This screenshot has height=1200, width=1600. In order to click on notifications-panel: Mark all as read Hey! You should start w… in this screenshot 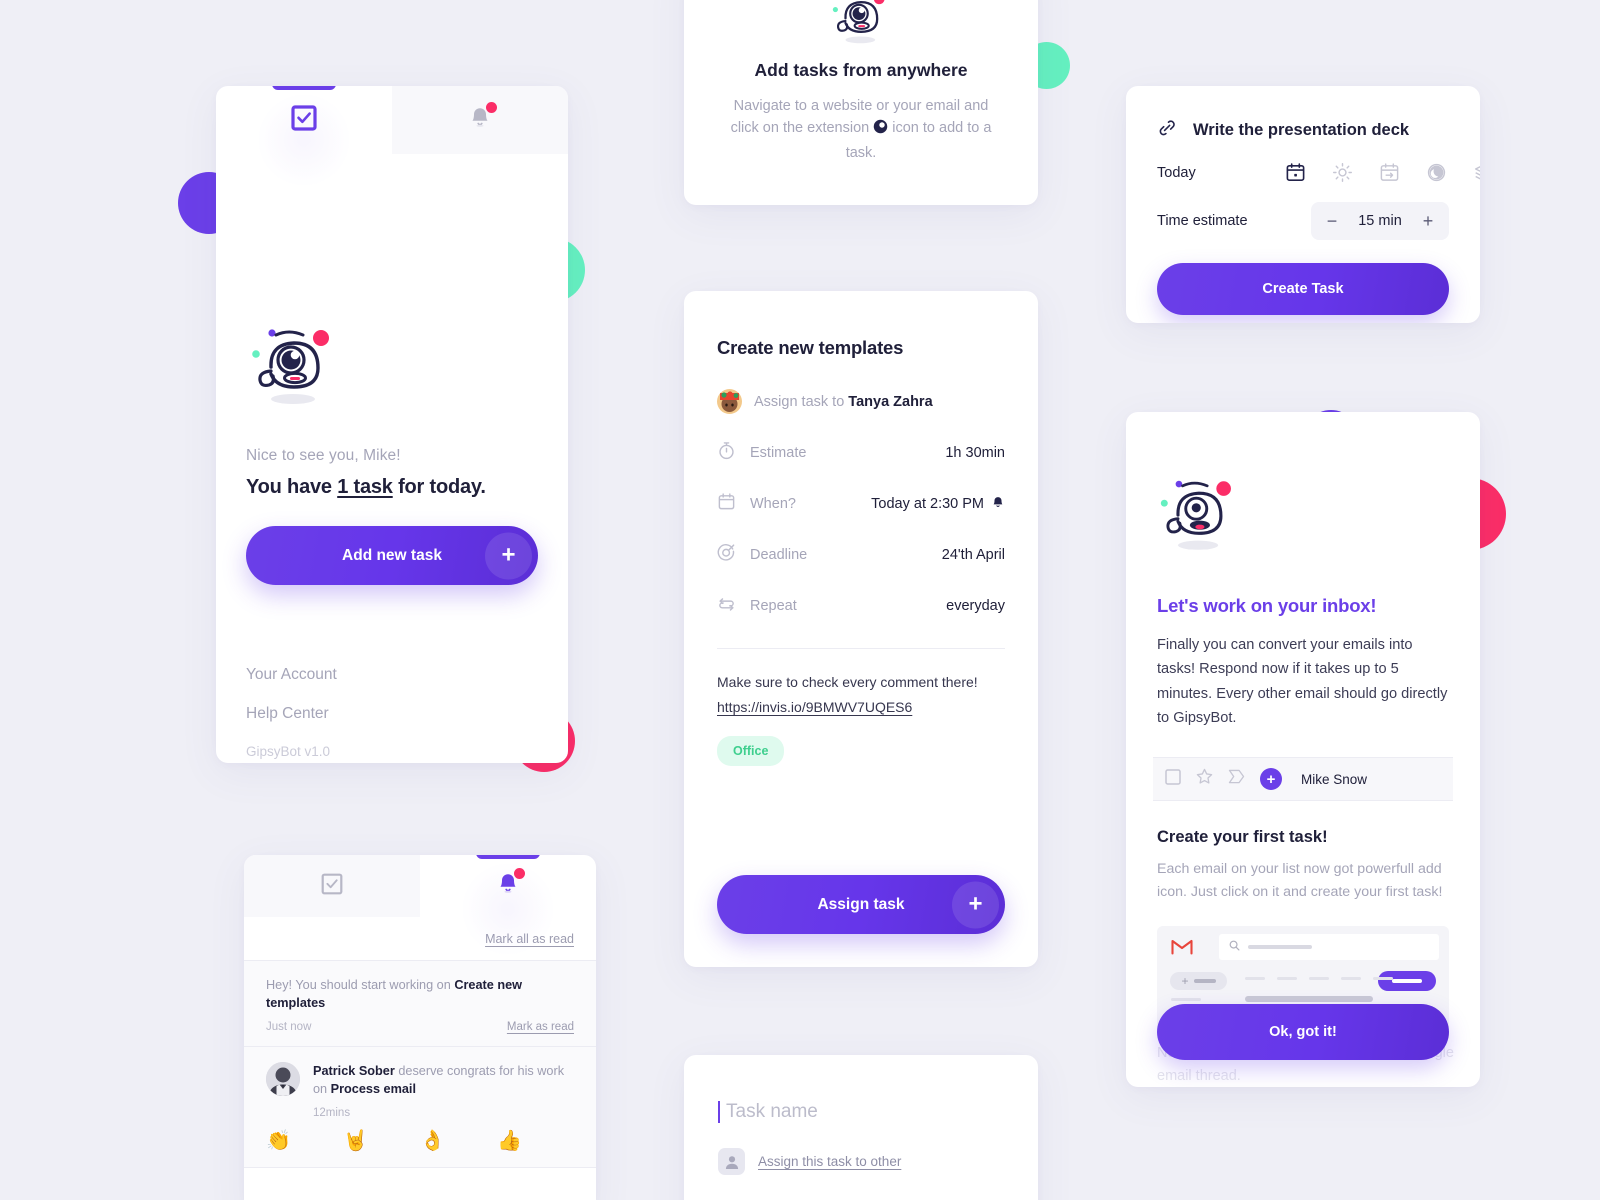, I will do `click(420, 1027)`.